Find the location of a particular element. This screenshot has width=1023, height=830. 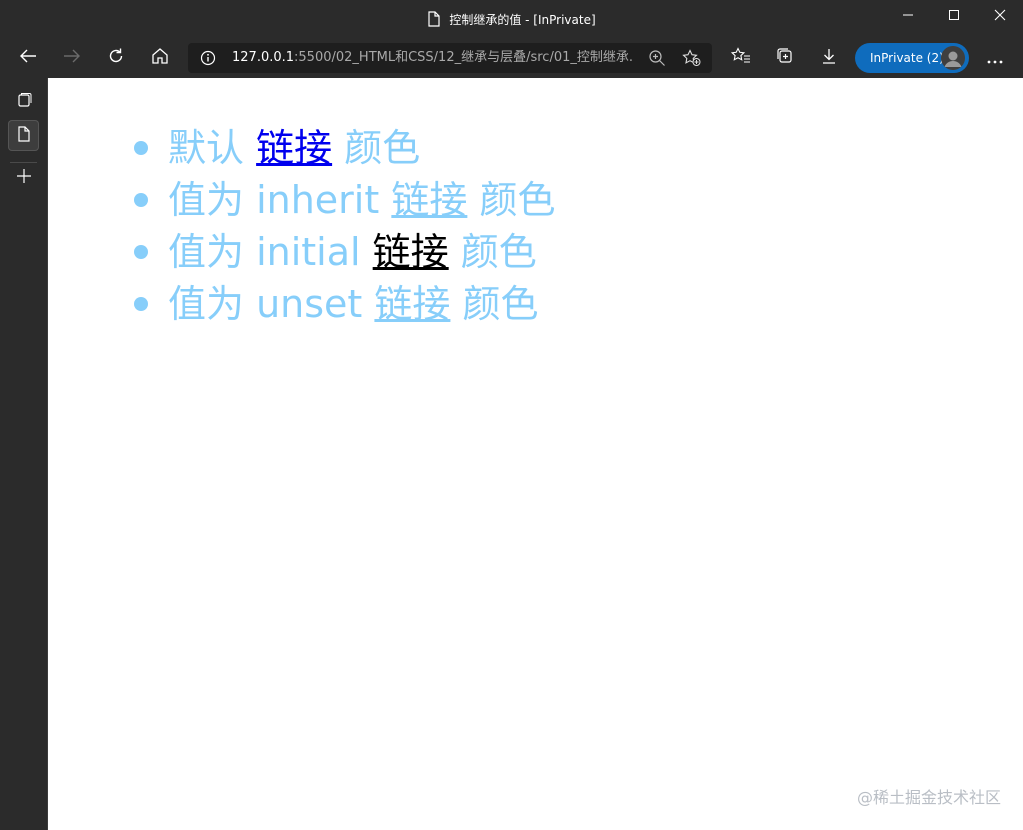

title-bar: 控制继承的值 - [InPrivate] is located at coordinates (511, 19).